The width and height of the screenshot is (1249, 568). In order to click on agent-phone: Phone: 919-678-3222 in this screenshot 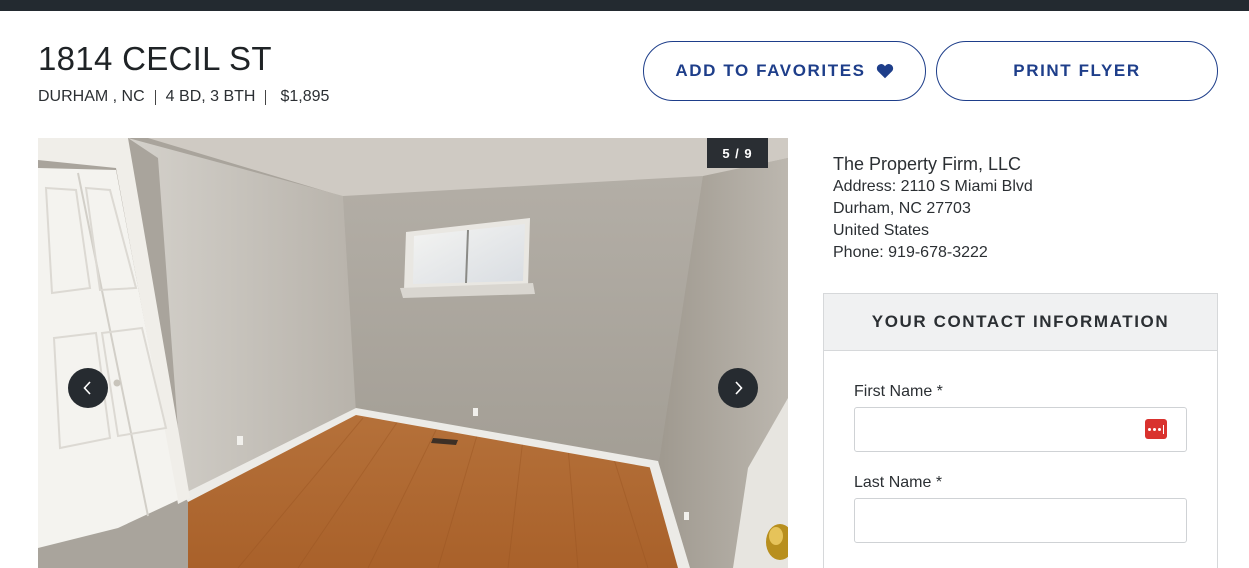, I will do `click(910, 252)`.